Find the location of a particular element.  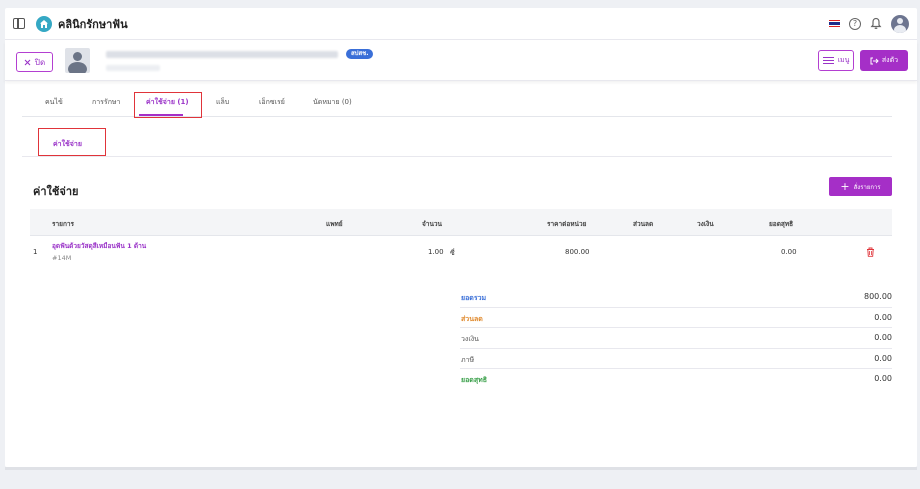

summary-value: 800.00 is located at coordinates (878, 296).